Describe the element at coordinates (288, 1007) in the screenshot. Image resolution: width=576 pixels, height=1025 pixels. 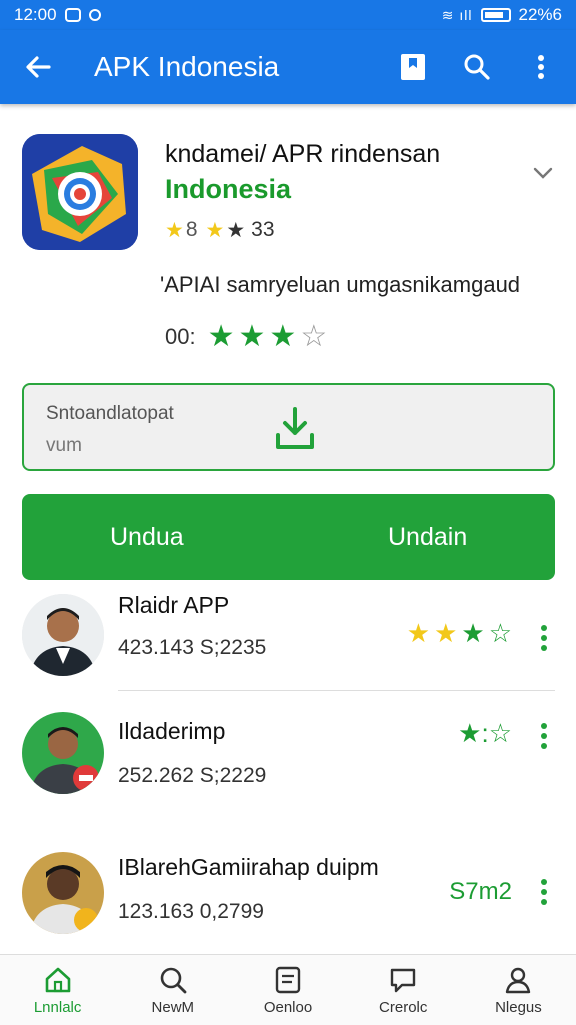
I see `nav-label: Oenloo` at that location.